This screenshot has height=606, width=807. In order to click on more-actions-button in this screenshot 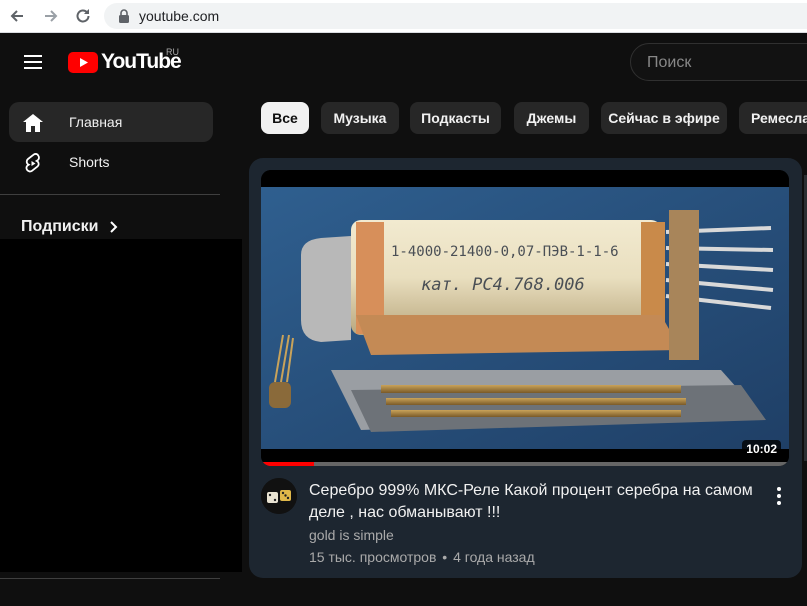, I will do `click(779, 496)`.